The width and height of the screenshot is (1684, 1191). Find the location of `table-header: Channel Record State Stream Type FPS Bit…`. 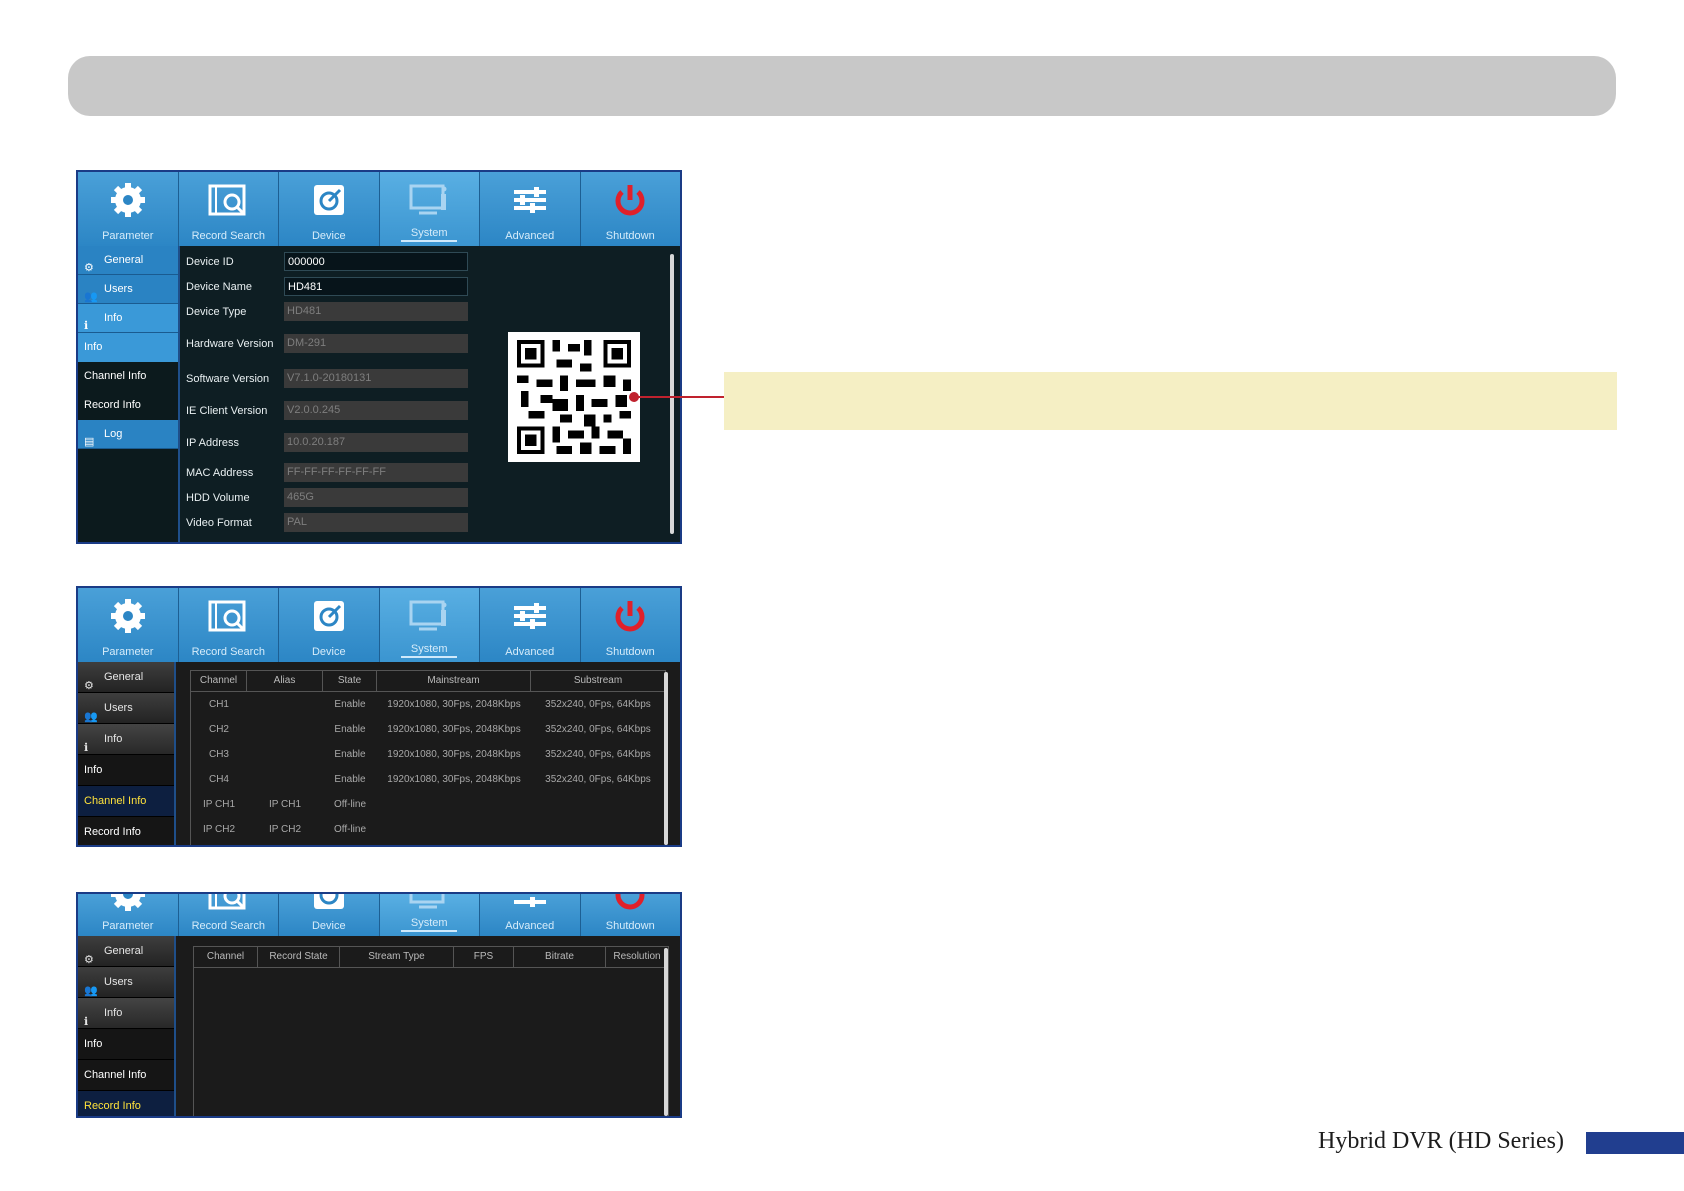

table-header: Channel Record State Stream Type FPS Bit… is located at coordinates (431, 957).